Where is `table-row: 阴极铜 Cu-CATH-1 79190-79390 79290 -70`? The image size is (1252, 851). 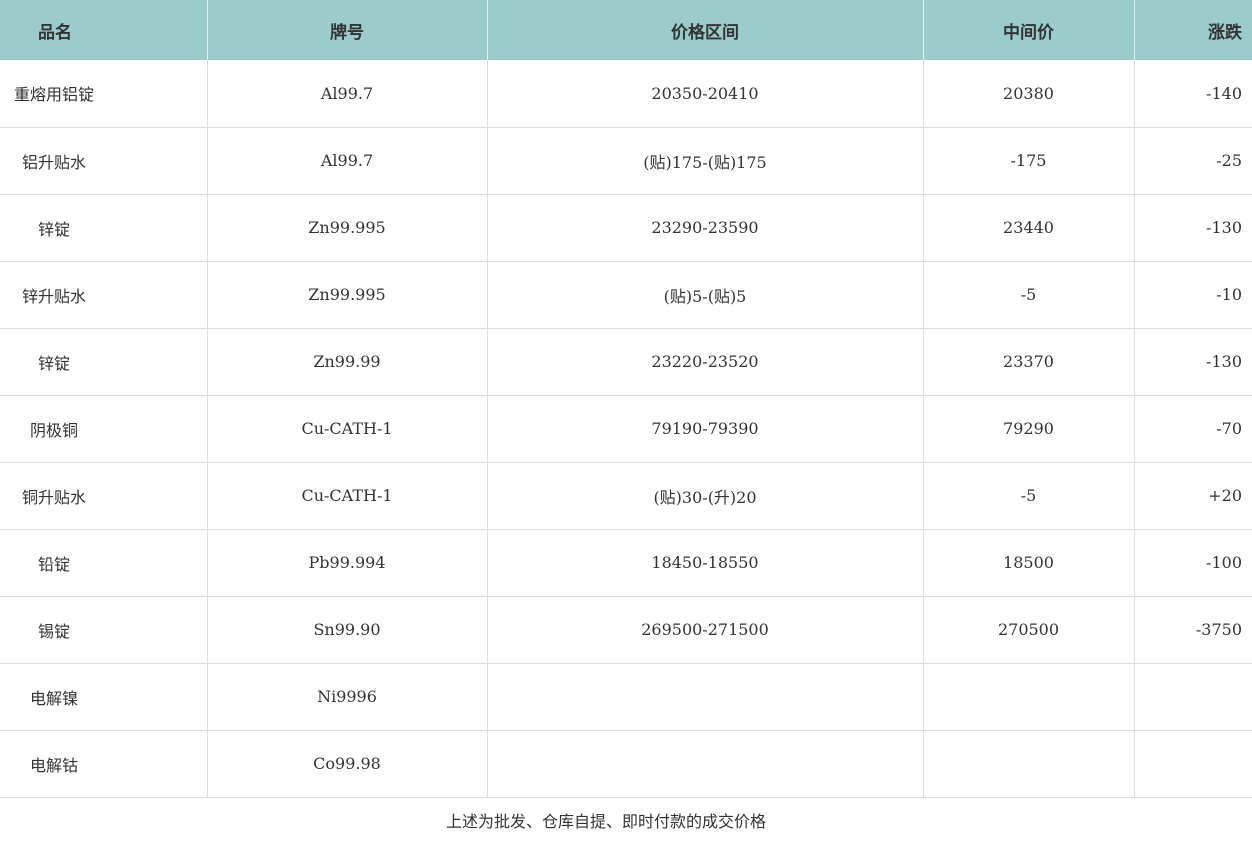 table-row: 阴极铜 Cu-CATH-1 79190-79390 79290 -70 is located at coordinates (626, 429).